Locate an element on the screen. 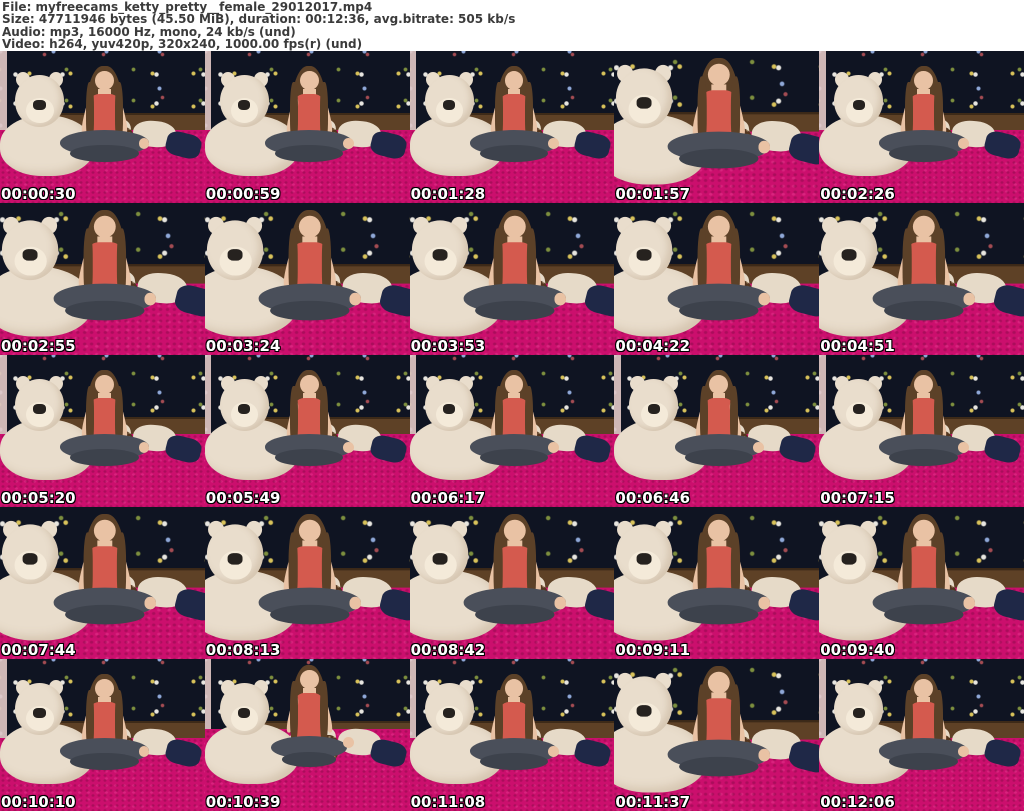 This screenshot has width=1024, height=811. timestamp-label: 00:03:24 is located at coordinates (243, 346).